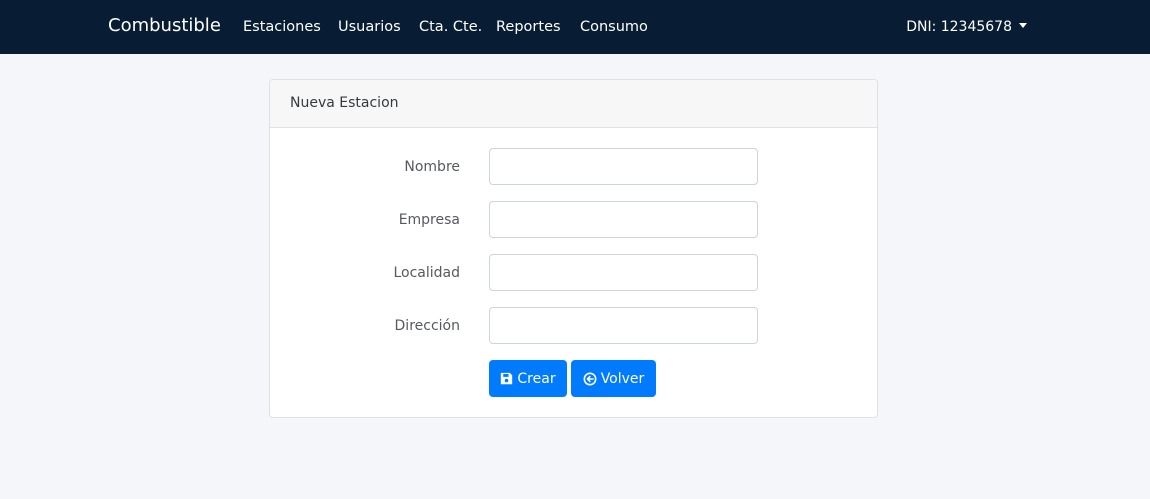 The width and height of the screenshot is (1150, 499). I want to click on nombre-input, so click(623, 166).